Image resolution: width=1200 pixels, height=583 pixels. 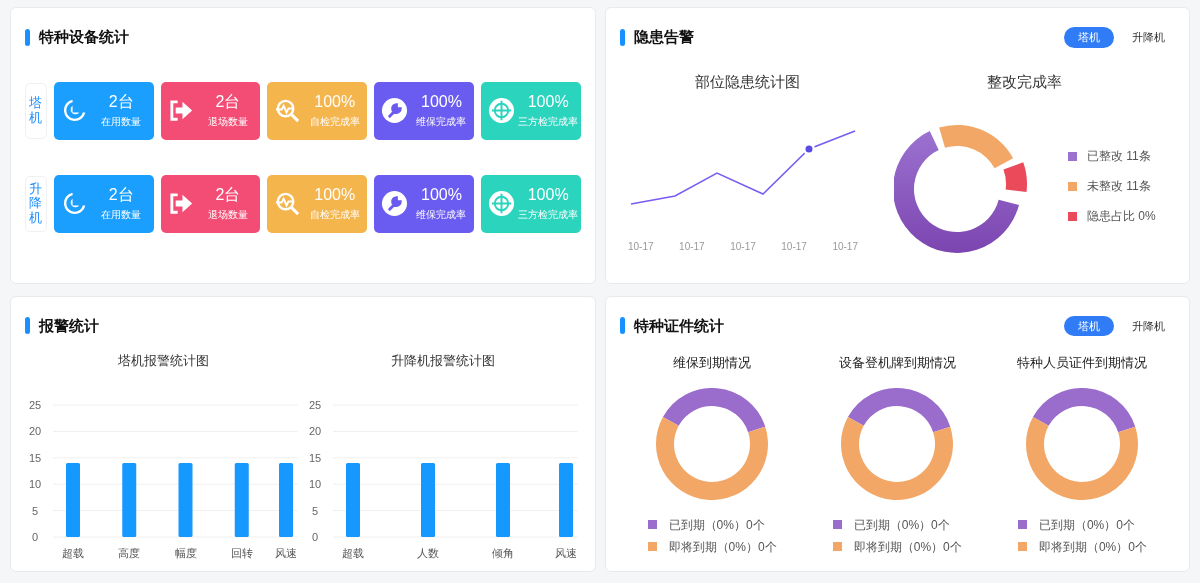 I want to click on group-label: 升降机, so click(x=36, y=203).